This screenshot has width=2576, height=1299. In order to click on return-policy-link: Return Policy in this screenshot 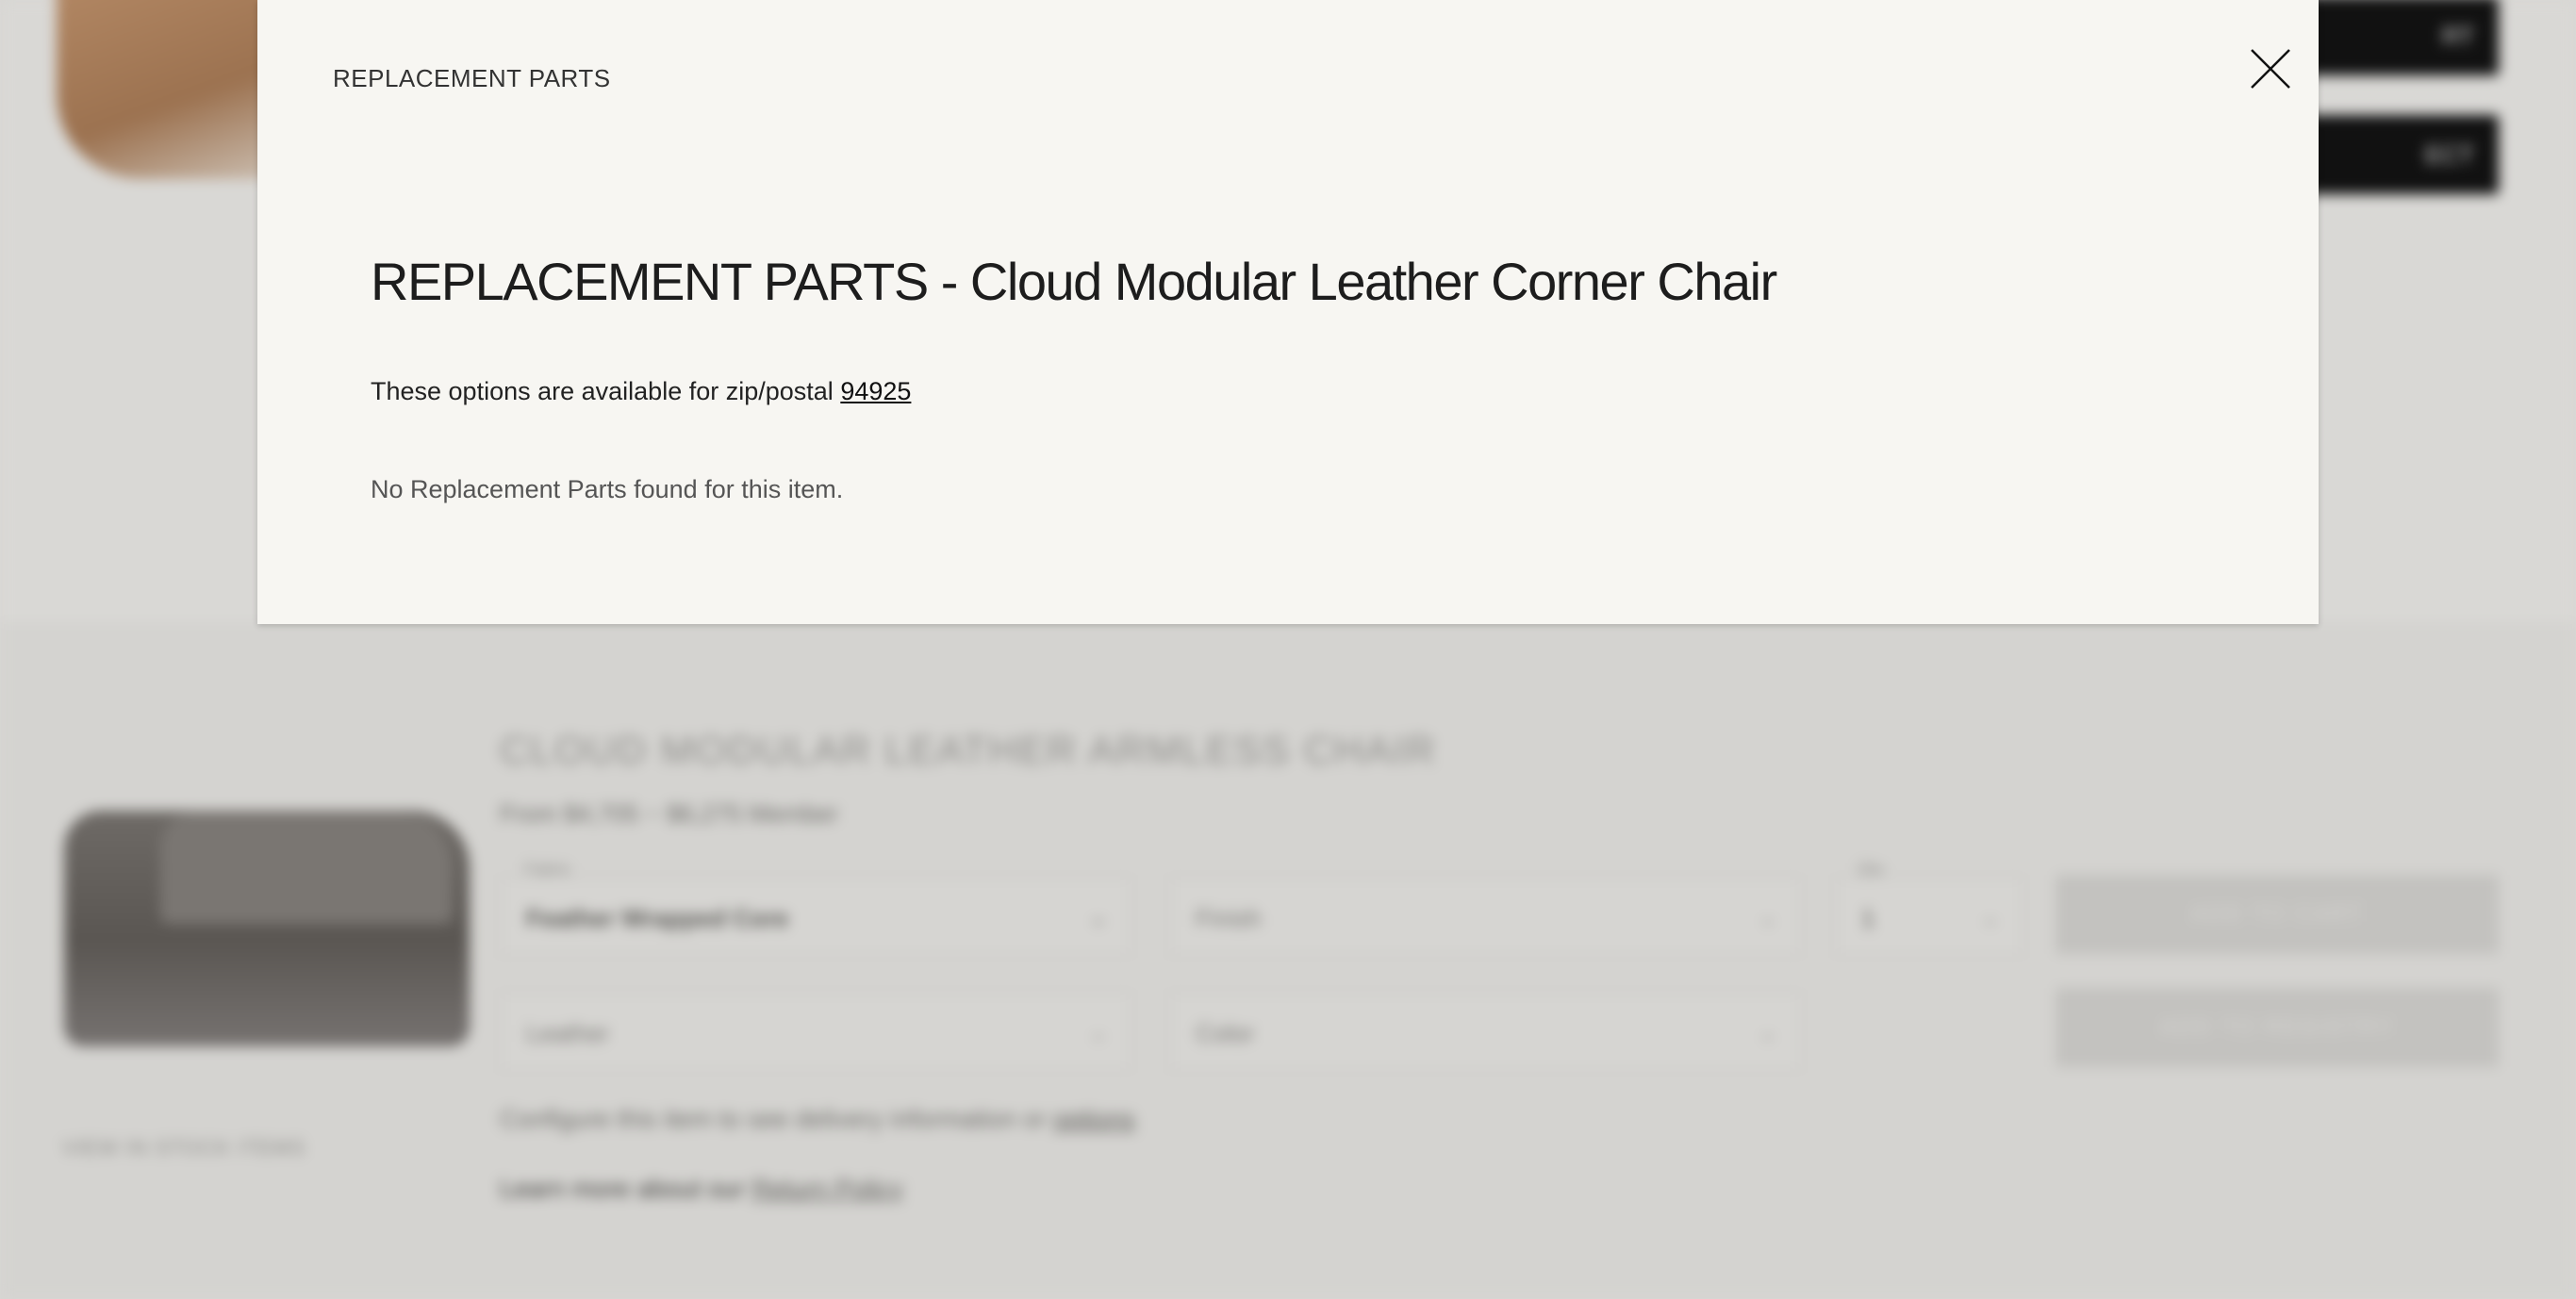, I will do `click(827, 1189)`.